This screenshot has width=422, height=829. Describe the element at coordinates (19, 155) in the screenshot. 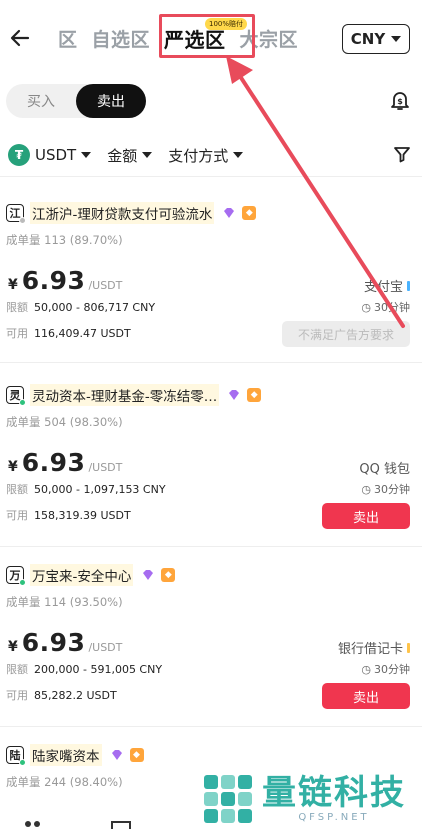

I see `usdt-icon: ₮` at that location.